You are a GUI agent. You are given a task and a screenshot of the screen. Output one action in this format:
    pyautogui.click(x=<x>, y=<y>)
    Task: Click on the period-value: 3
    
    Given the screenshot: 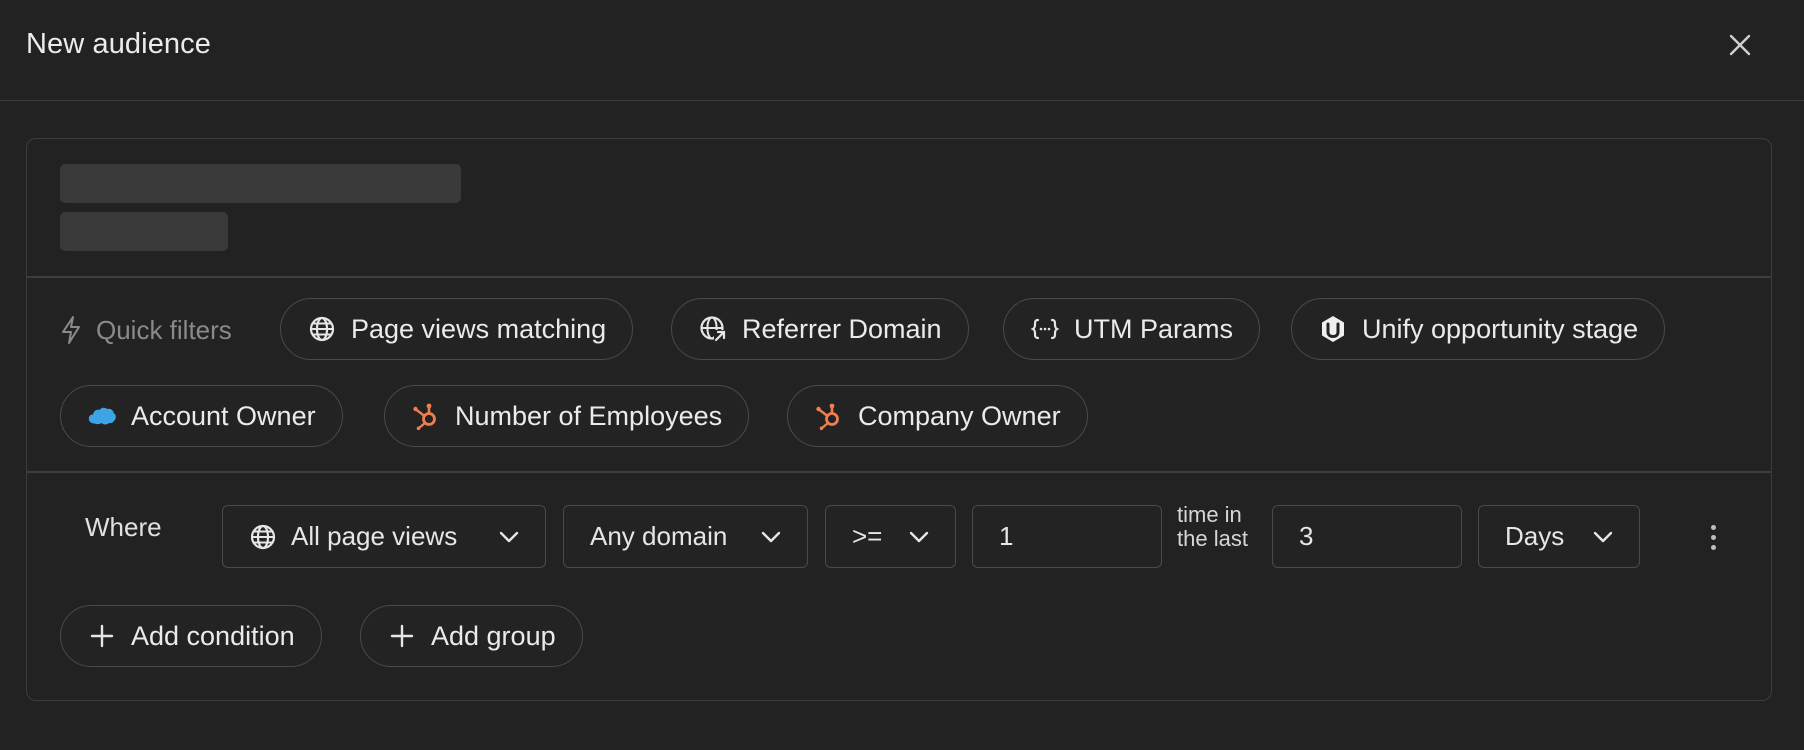 What is the action you would take?
    pyautogui.click(x=1306, y=536)
    